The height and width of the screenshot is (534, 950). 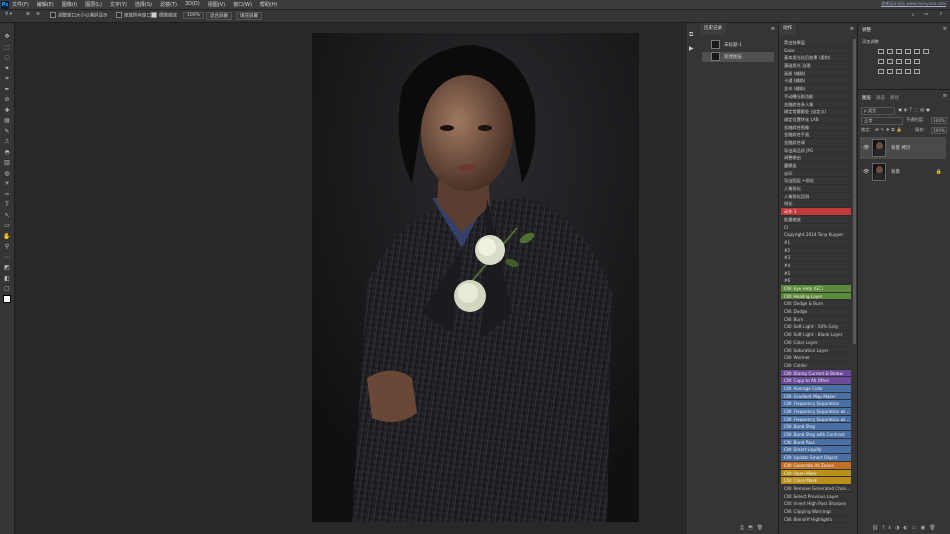 I want to click on action-item: CW: Dodge, so click(x=816, y=312).